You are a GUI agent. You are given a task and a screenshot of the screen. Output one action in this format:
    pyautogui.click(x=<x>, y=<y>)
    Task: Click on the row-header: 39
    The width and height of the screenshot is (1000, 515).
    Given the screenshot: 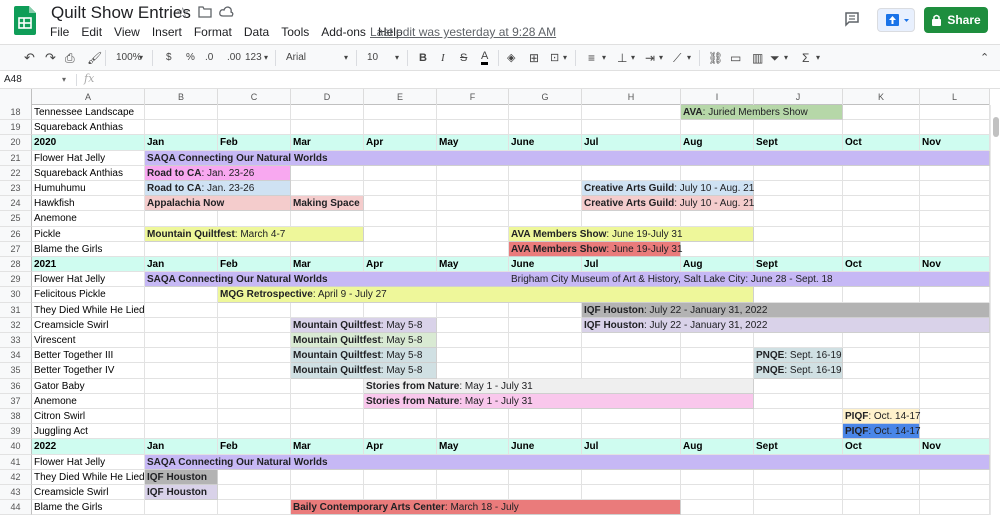 What is the action you would take?
    pyautogui.click(x=16, y=432)
    